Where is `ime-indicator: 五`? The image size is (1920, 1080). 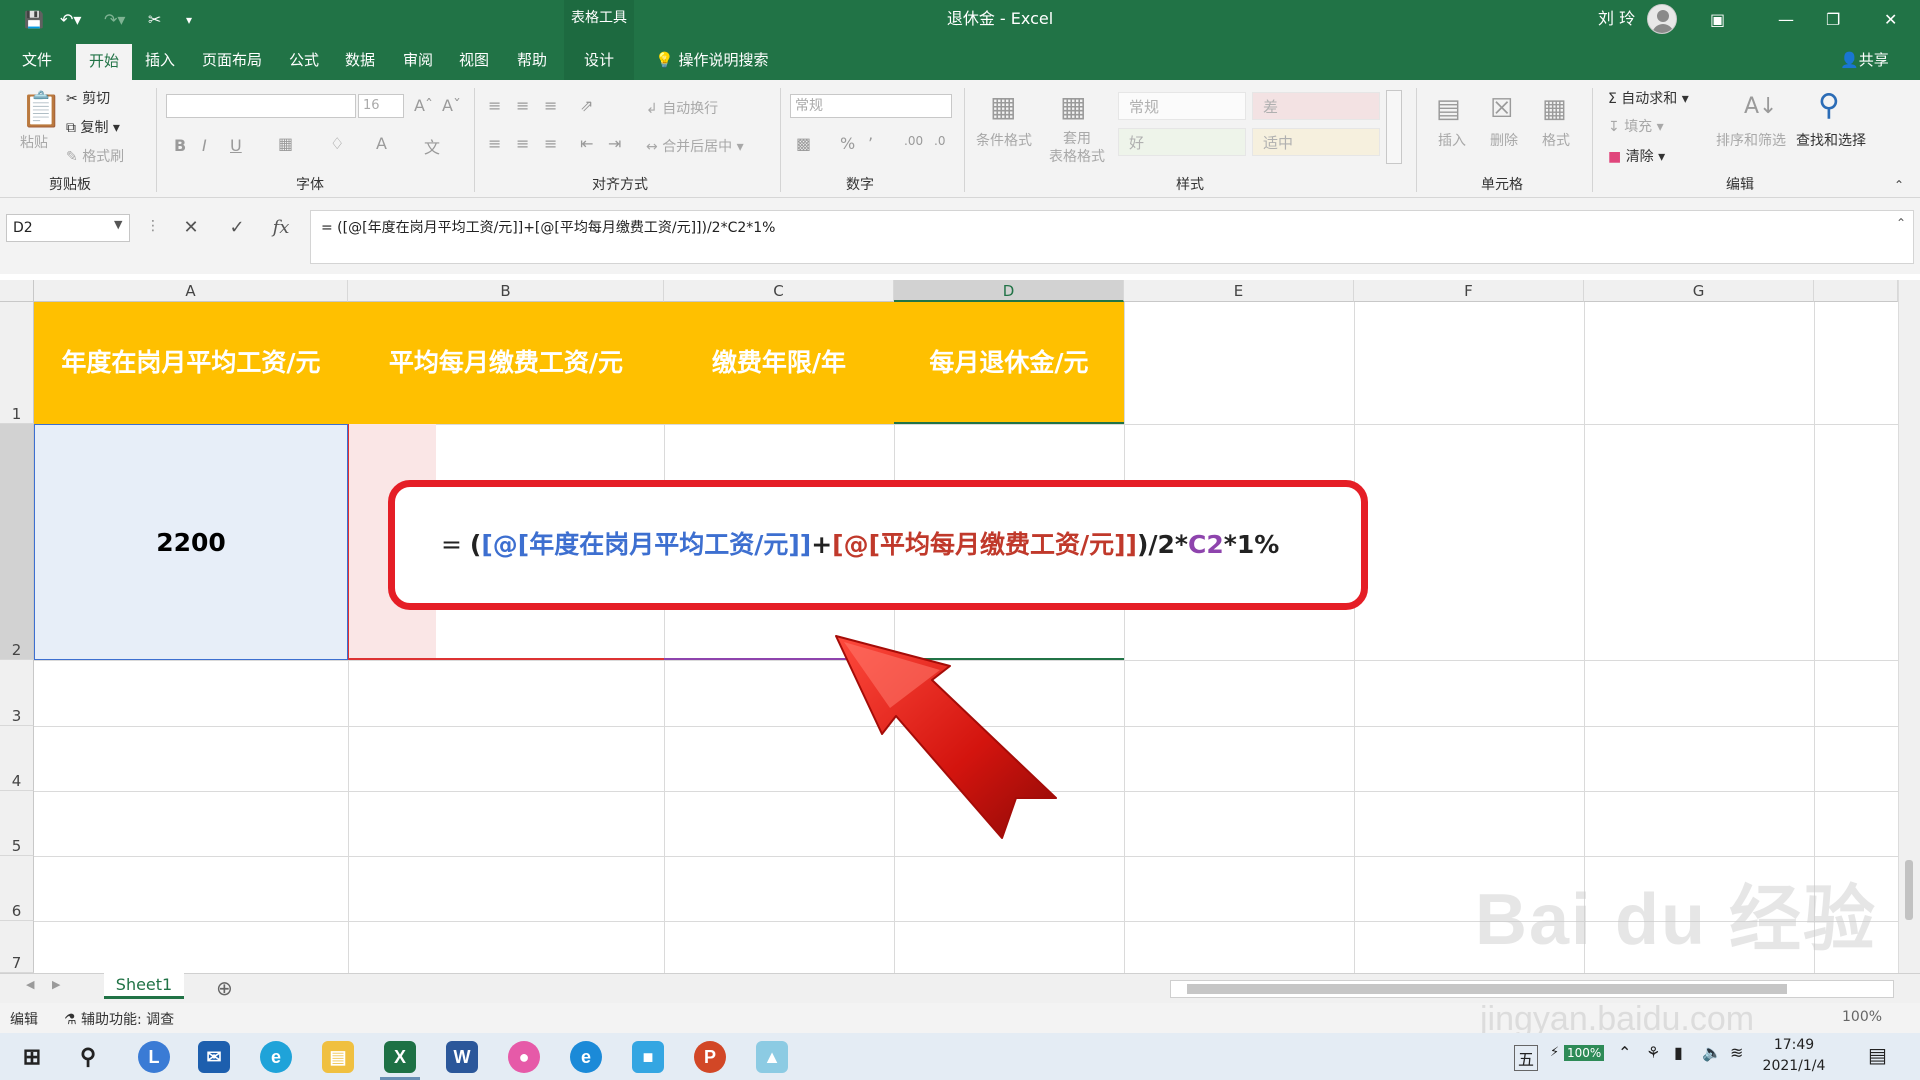
ime-indicator: 五 is located at coordinates (1526, 1058).